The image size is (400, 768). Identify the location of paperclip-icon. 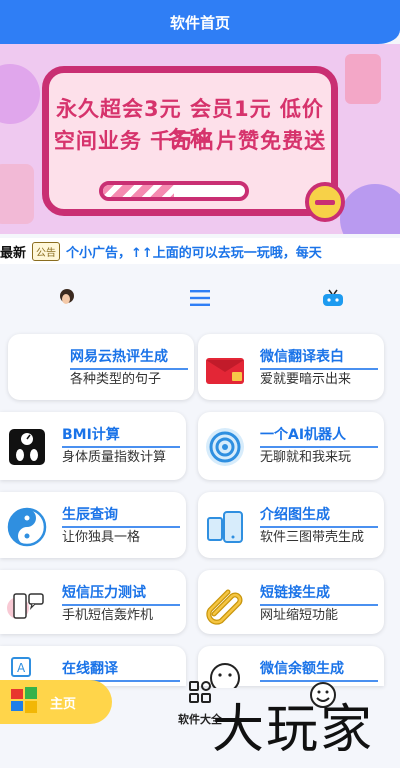
(225, 605).